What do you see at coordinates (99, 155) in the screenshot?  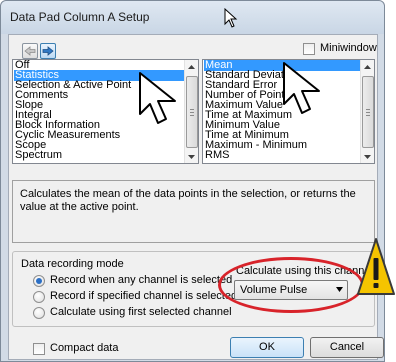 I see `list-item: Spectrum` at bounding box center [99, 155].